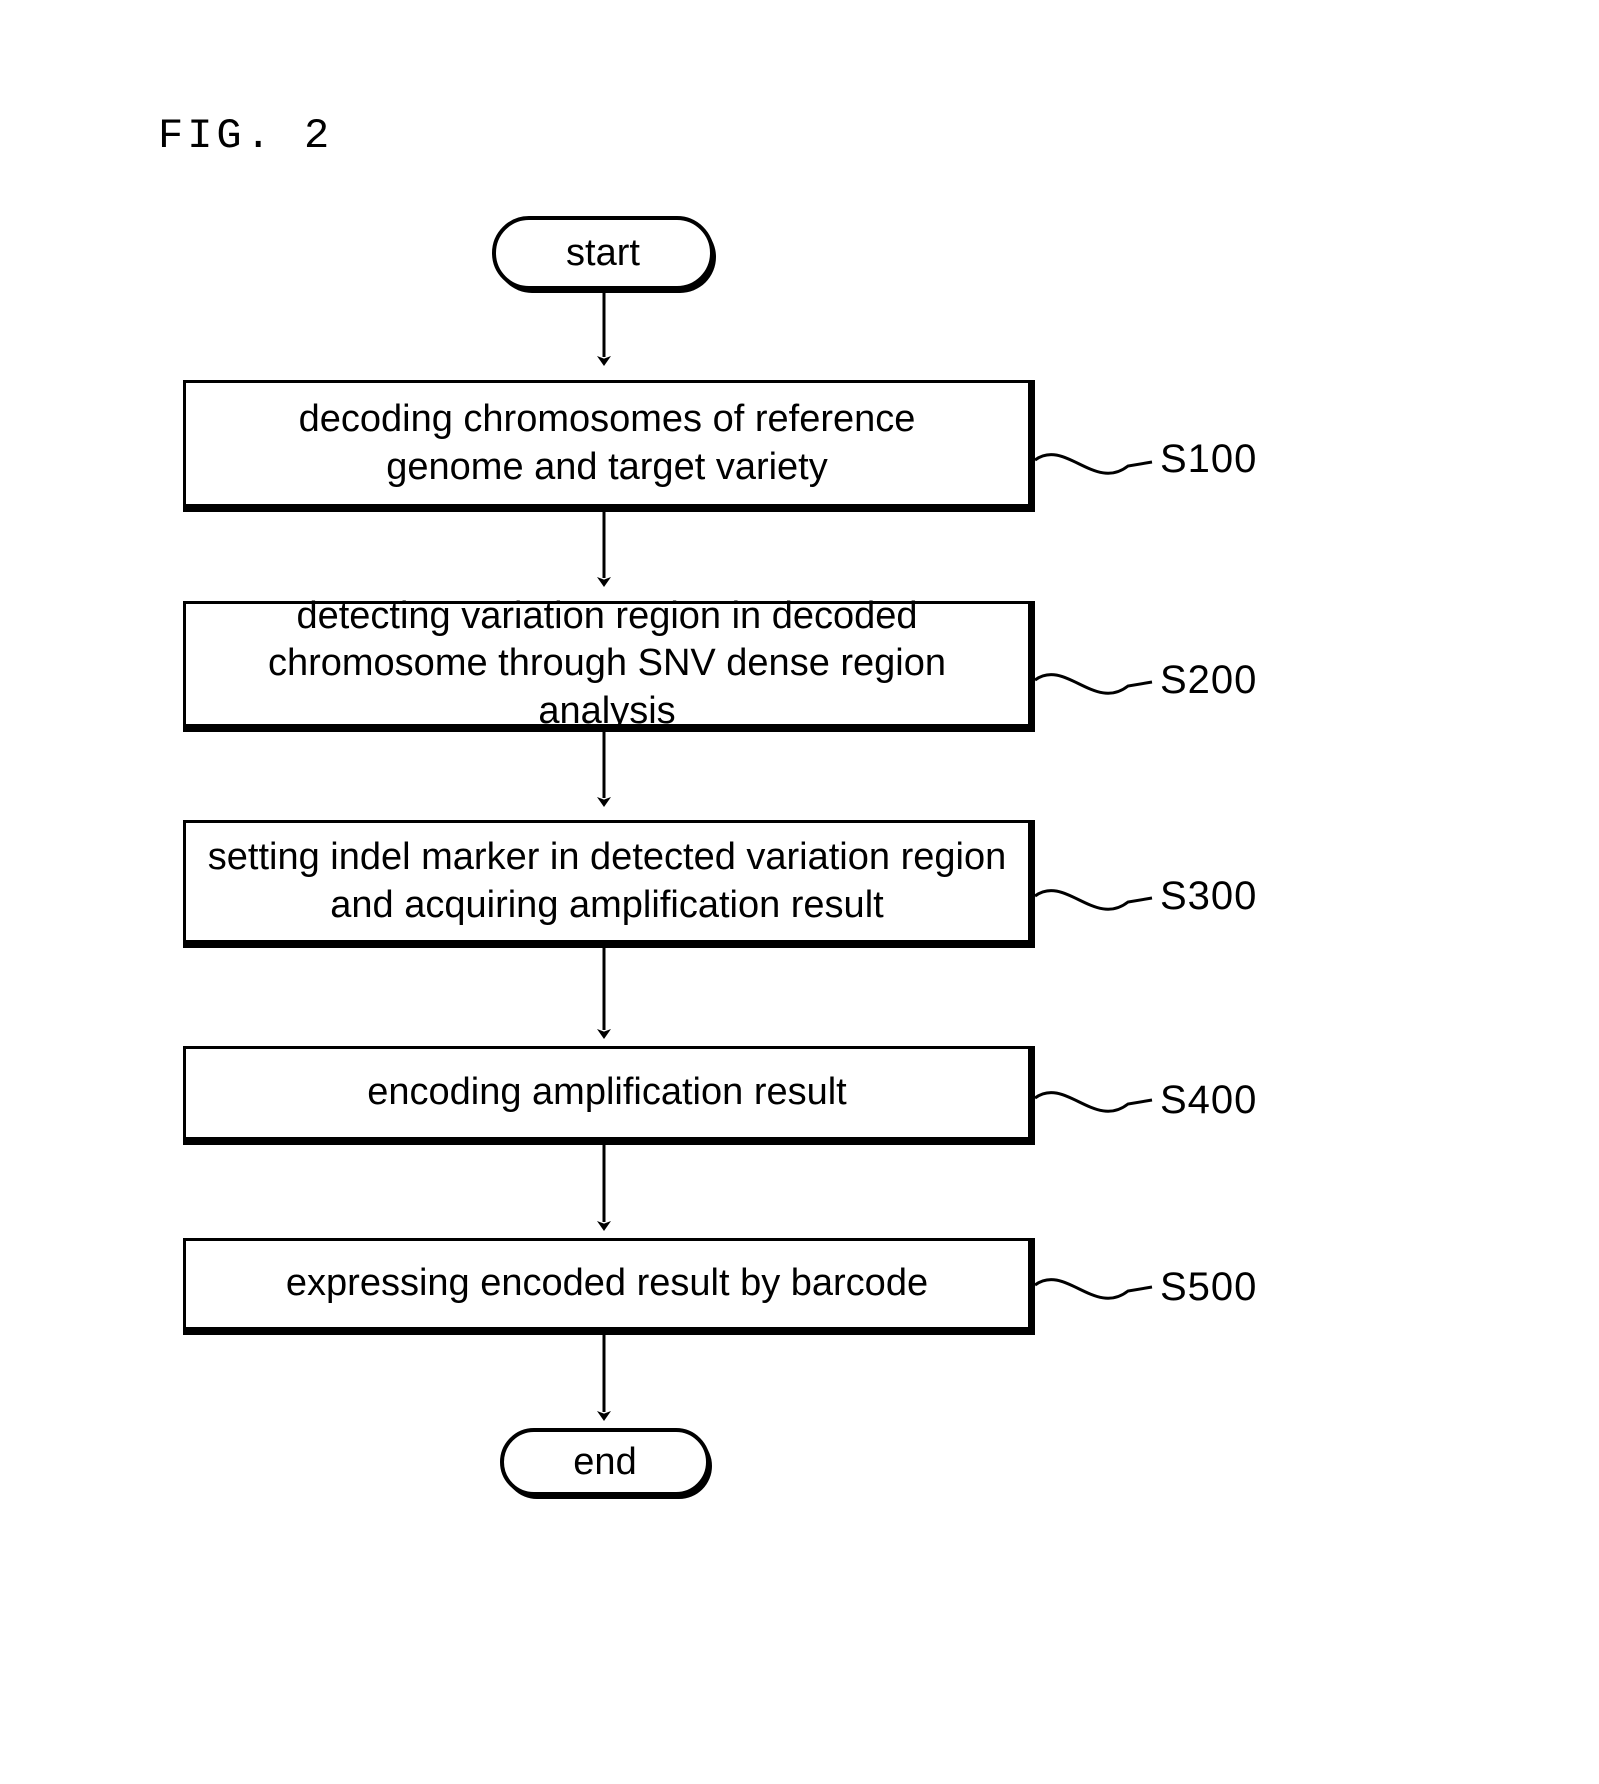 The image size is (1599, 1784). What do you see at coordinates (1209, 459) in the screenshot?
I see `step-ref-s100: S100` at bounding box center [1209, 459].